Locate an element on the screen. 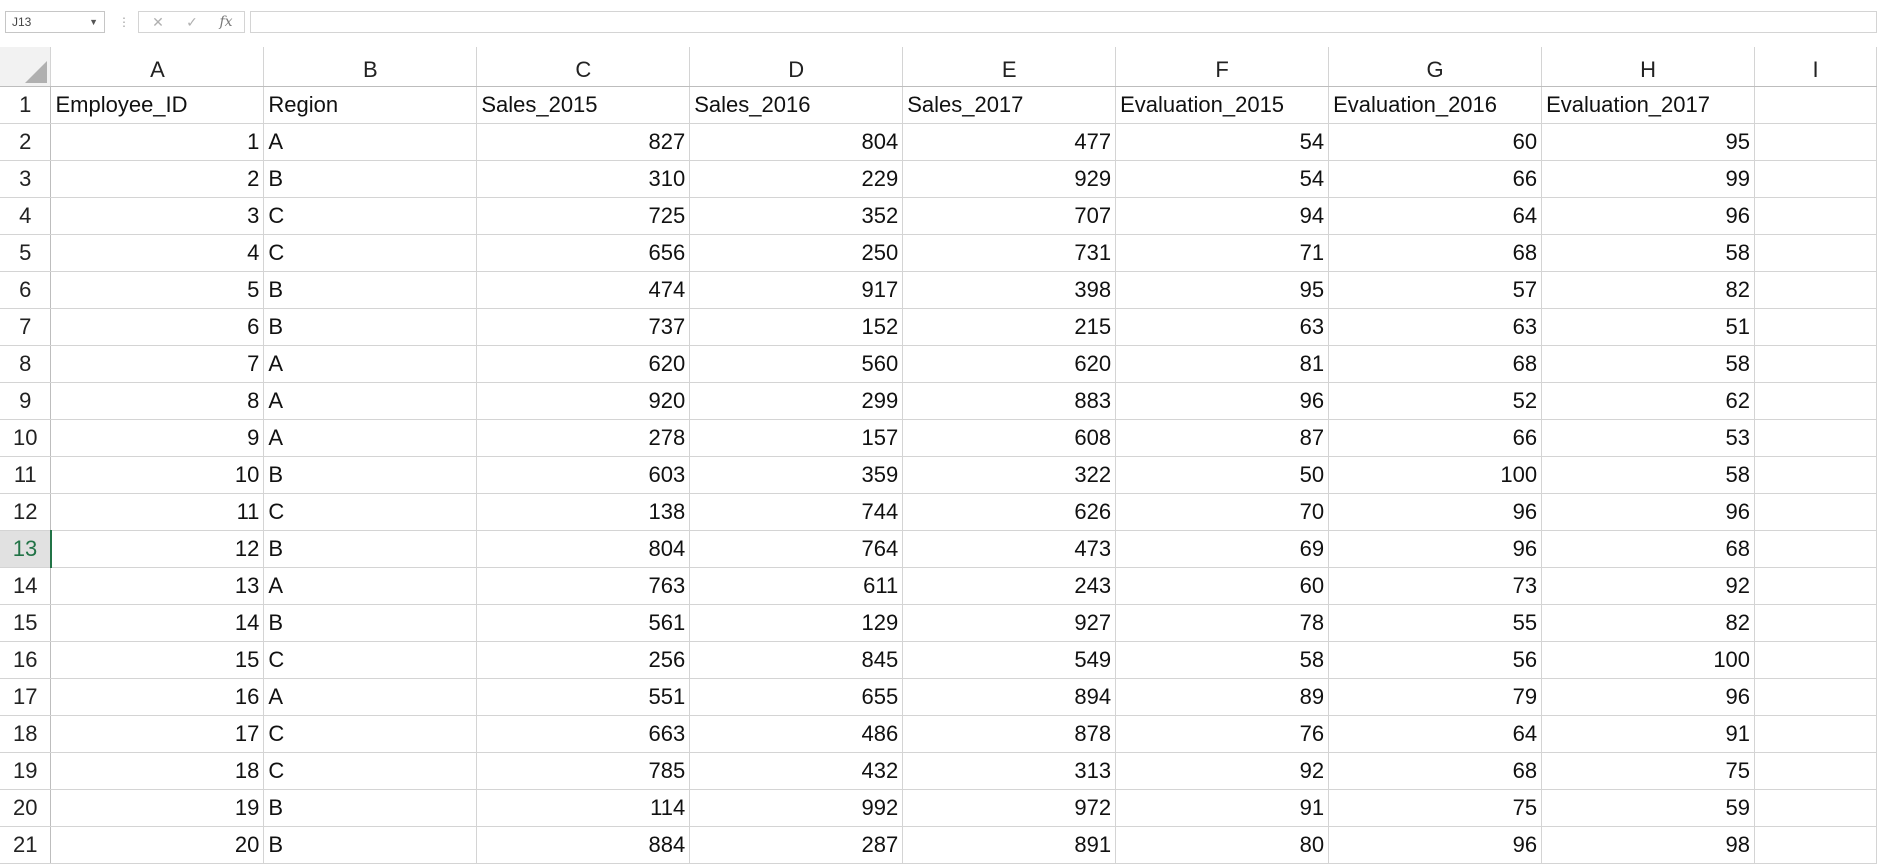  cell-i8 is located at coordinates (1815, 364).